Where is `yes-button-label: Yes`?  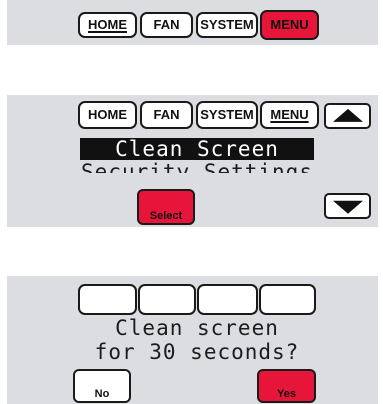 yes-button-label: Yes is located at coordinates (286, 394).